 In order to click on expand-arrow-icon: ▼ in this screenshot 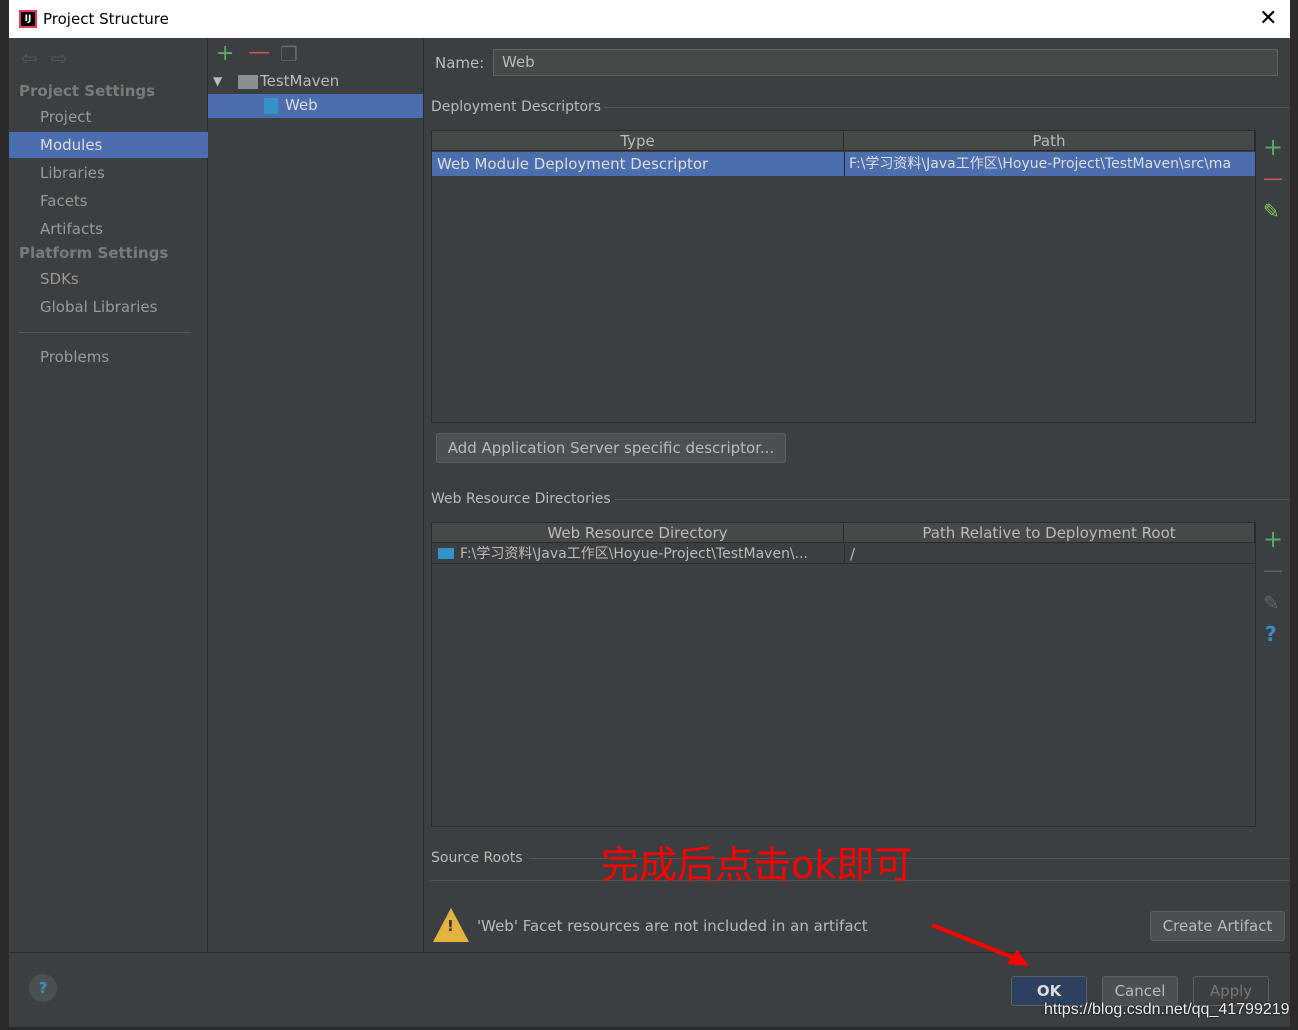, I will do `click(217, 81)`.